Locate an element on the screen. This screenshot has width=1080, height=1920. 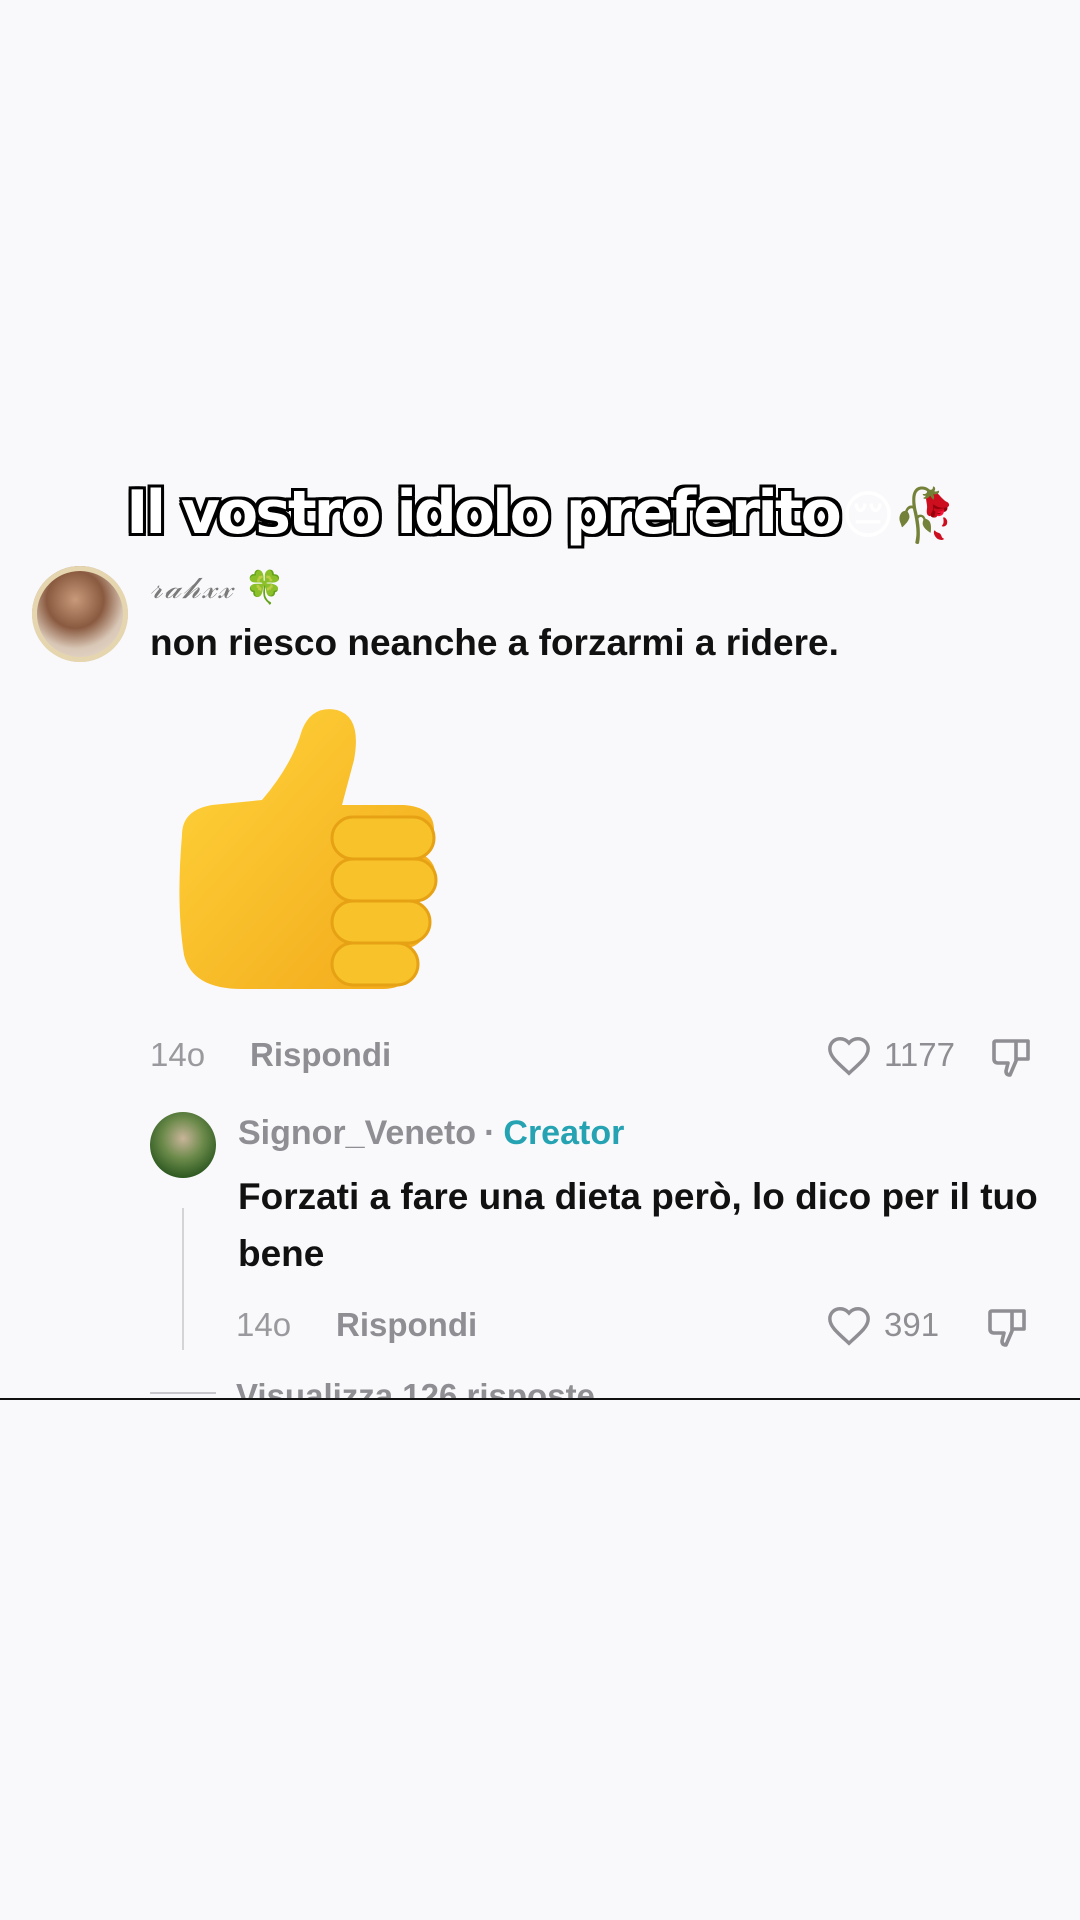
comment-text: non riesco neanche a forzarmi a ridere. is located at coordinates (494, 642).